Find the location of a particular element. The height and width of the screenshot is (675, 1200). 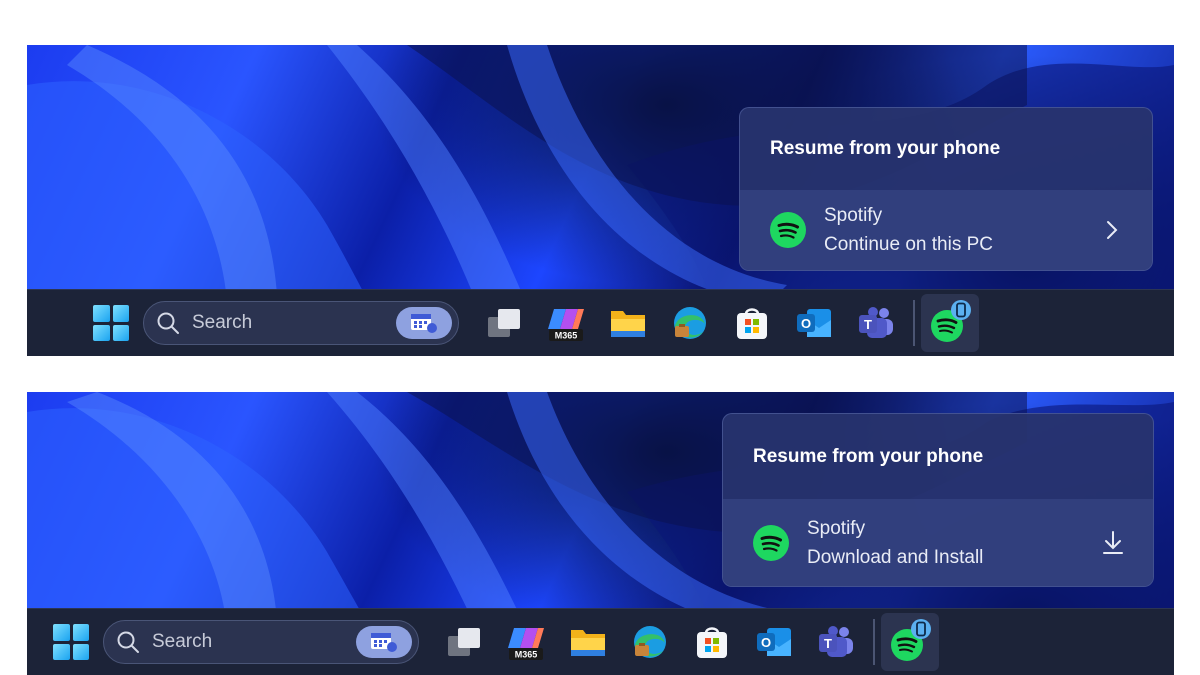

resume-app-item: Spotify Continue on this PC is located at coordinates (946, 230).